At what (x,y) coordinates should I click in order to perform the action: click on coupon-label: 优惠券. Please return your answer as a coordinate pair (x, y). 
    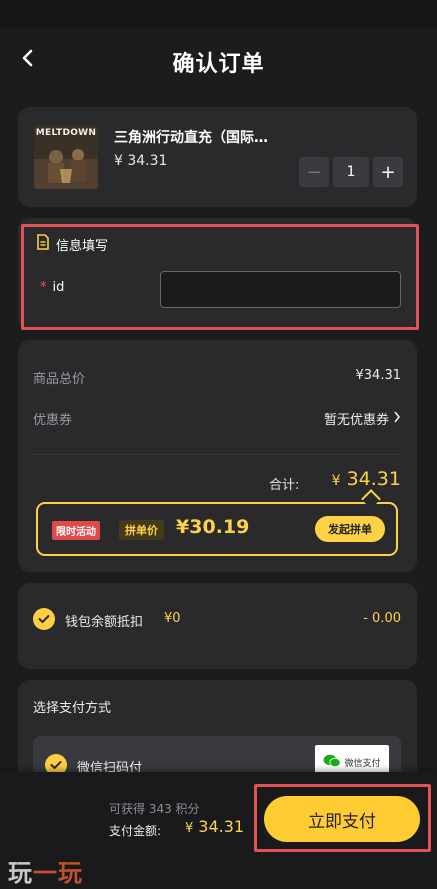
    Looking at the image, I should click on (53, 420).